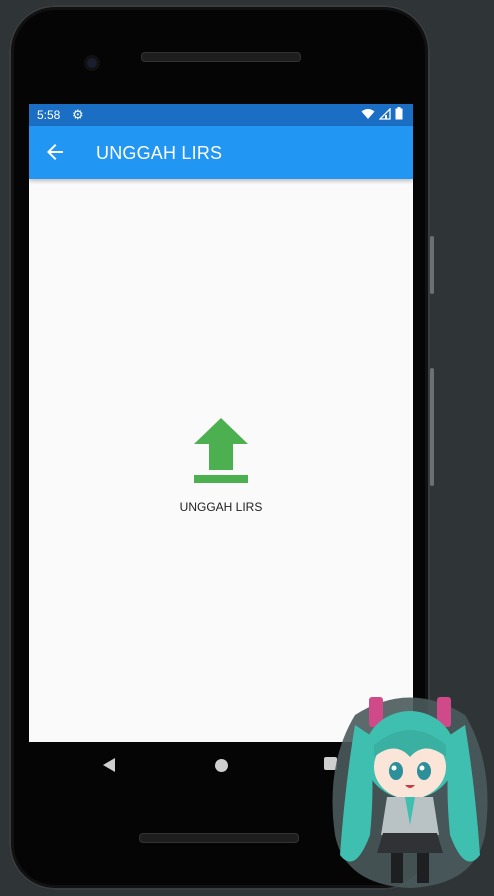 This screenshot has width=494, height=896. I want to click on status-time: 5:58, so click(49, 115).